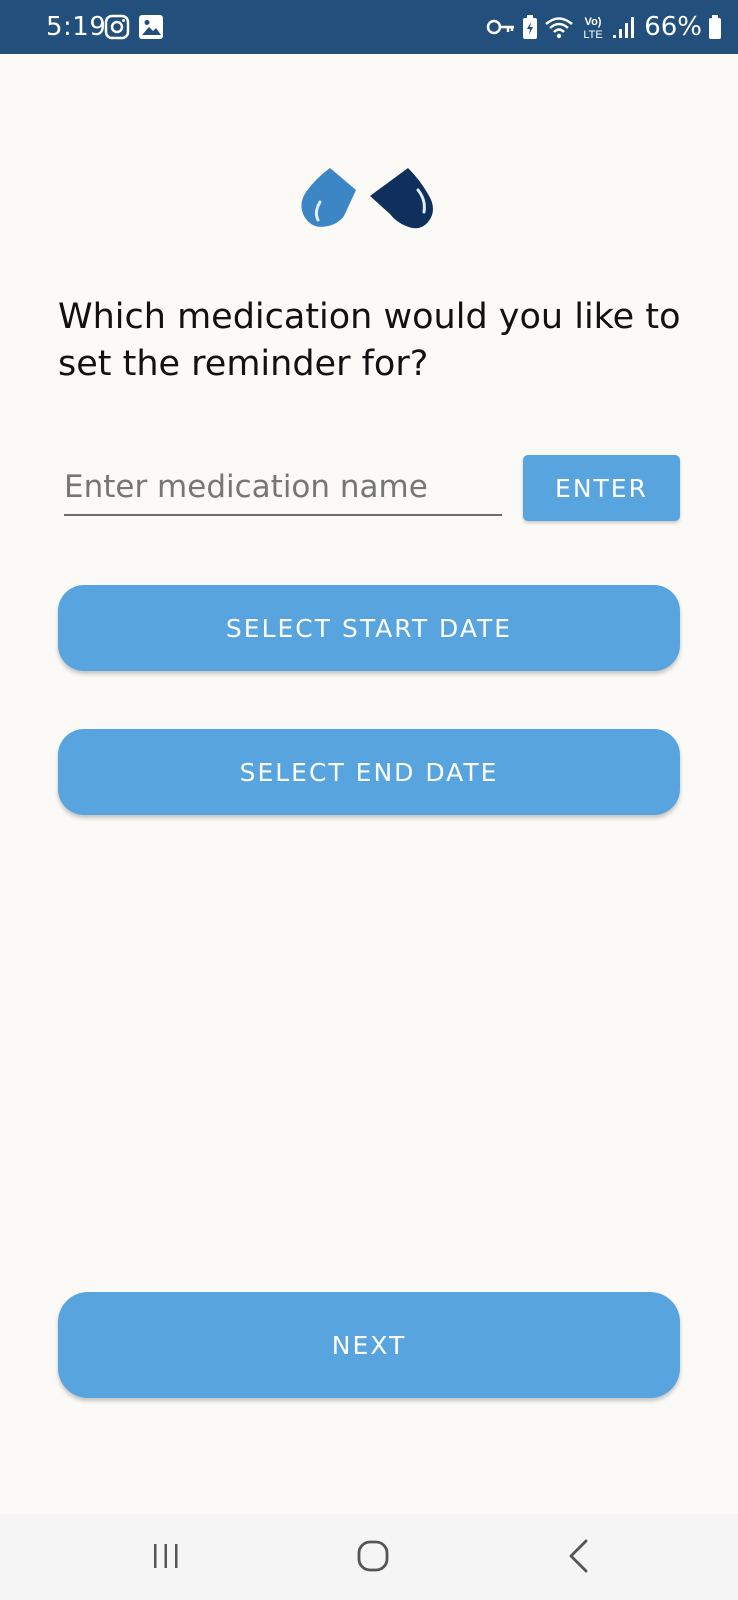 Image resolution: width=738 pixels, height=1600 pixels. What do you see at coordinates (328, 197) in the screenshot?
I see `drop-icon-light` at bounding box center [328, 197].